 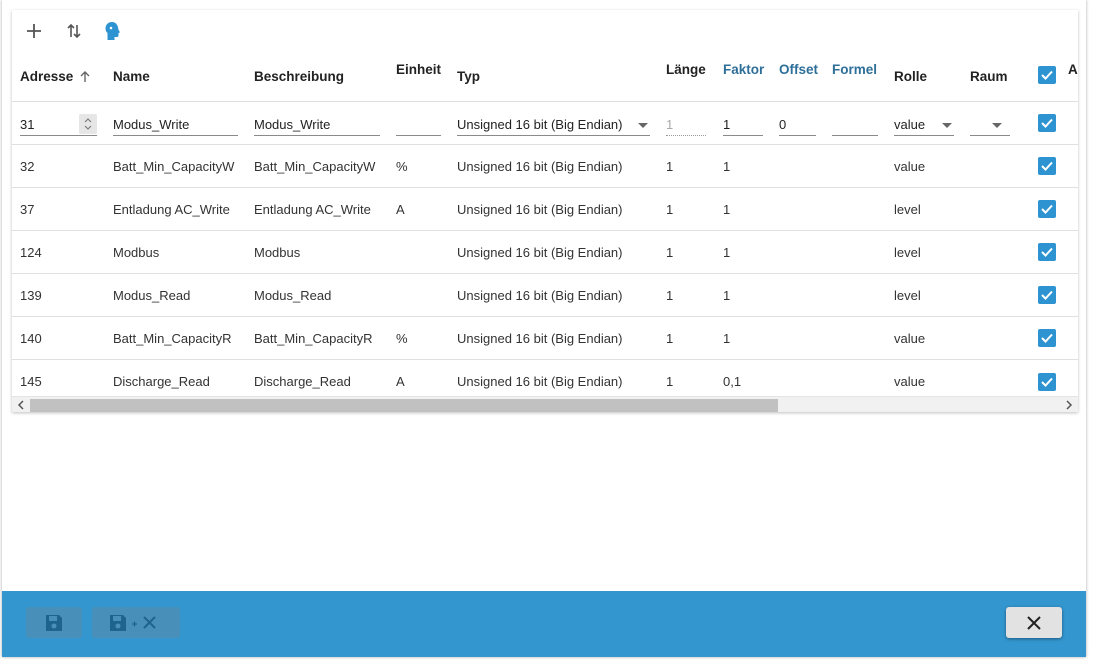 What do you see at coordinates (854, 76) in the screenshot?
I see `header-formel: Formel` at bounding box center [854, 76].